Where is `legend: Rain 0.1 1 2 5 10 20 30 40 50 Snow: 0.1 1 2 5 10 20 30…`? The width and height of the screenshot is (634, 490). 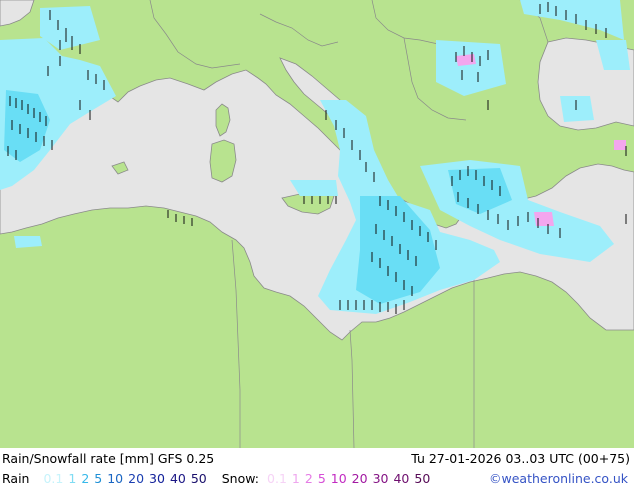 legend: Rain 0.1 1 2 5 10 20 30 40 50 Snow: 0.1 1 2 5 10 20 30… is located at coordinates (218, 479).